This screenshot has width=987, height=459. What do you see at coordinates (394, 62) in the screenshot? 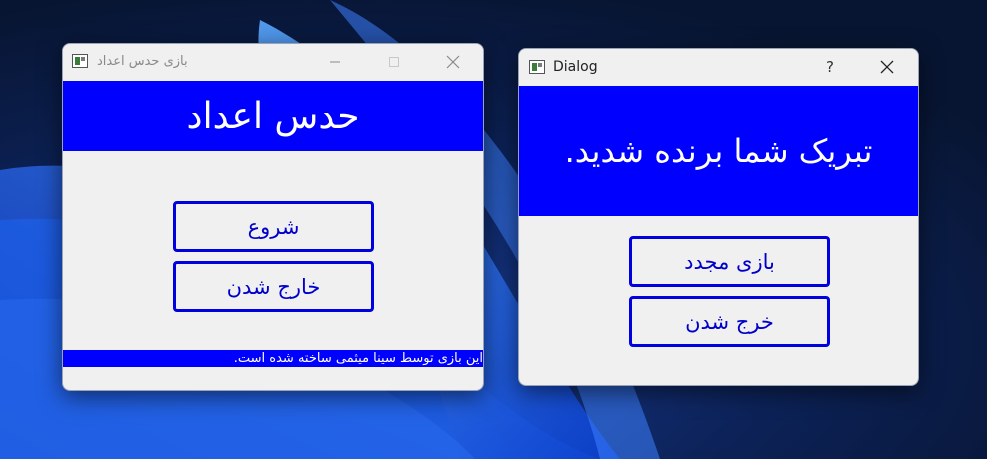
I see `maximize-icon` at bounding box center [394, 62].